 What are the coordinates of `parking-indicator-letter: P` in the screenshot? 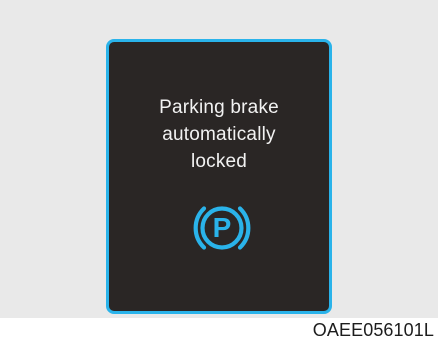 It's located at (222, 227).